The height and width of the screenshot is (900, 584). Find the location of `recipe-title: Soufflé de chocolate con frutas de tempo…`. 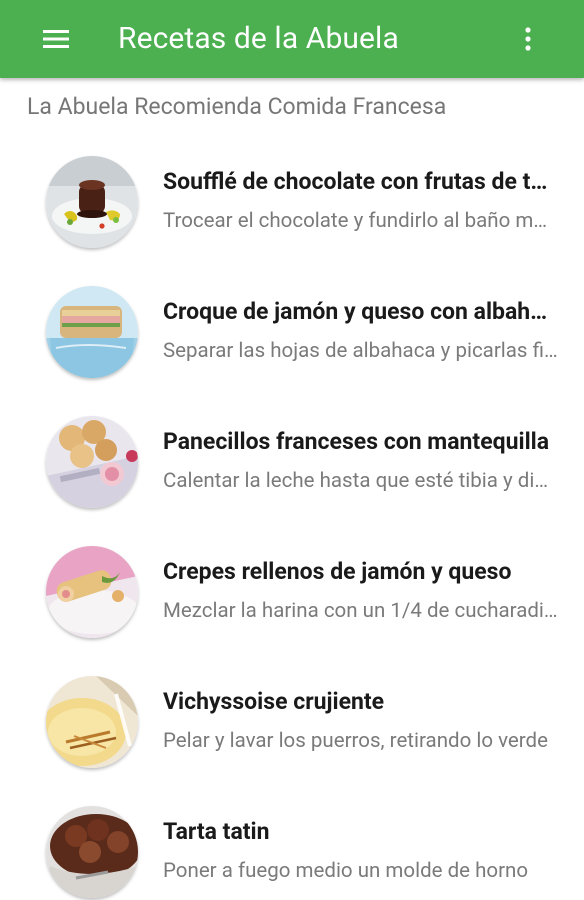

recipe-title: Soufflé de chocolate con frutas de tempo… is located at coordinates (360, 181).